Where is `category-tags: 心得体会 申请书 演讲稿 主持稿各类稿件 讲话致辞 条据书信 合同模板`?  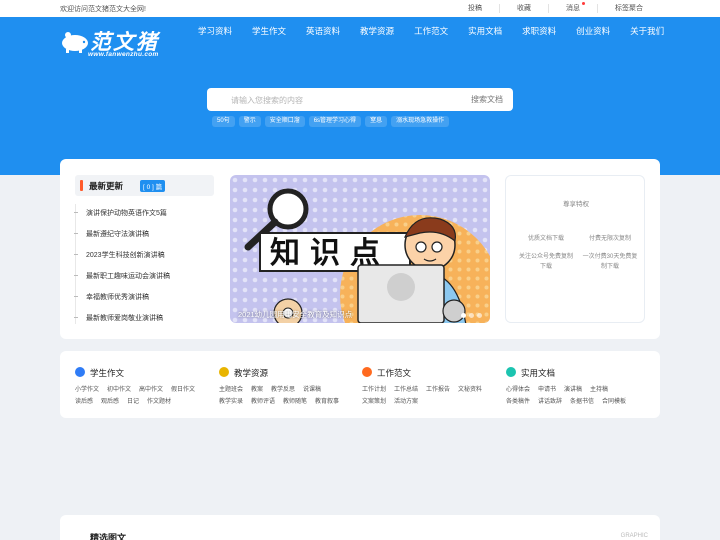
category-tags: 心得体会 申请书 演讲稿 主持稿各类稿件 讲话致辞 条据书信 合同模板 is located at coordinates (576, 396).